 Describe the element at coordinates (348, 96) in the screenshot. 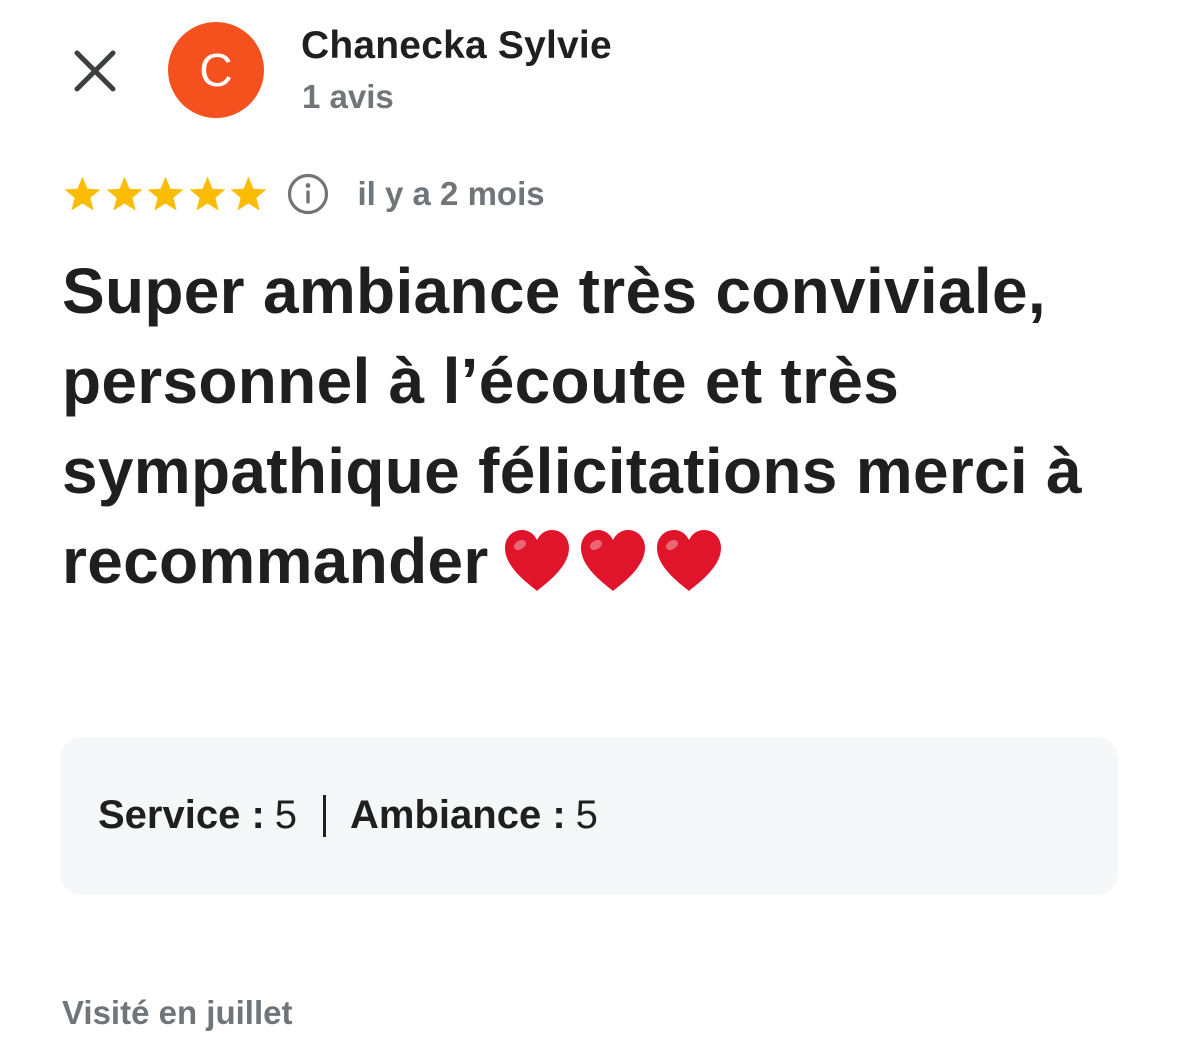

I see `reviewer-review-count: 1 avis` at that location.